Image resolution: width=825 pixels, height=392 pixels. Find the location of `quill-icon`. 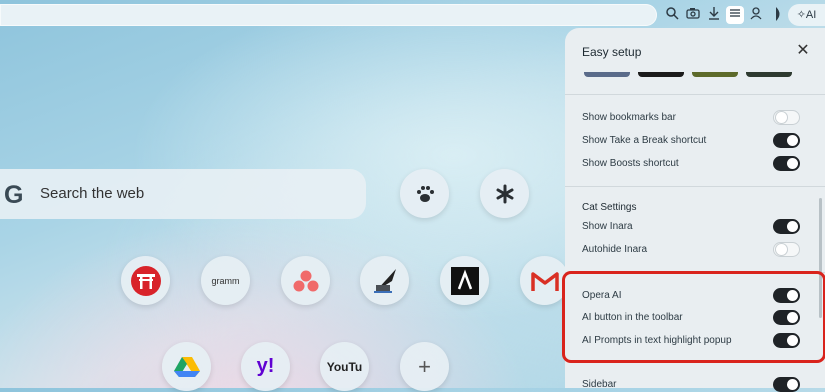

quill-icon is located at coordinates (384, 280).